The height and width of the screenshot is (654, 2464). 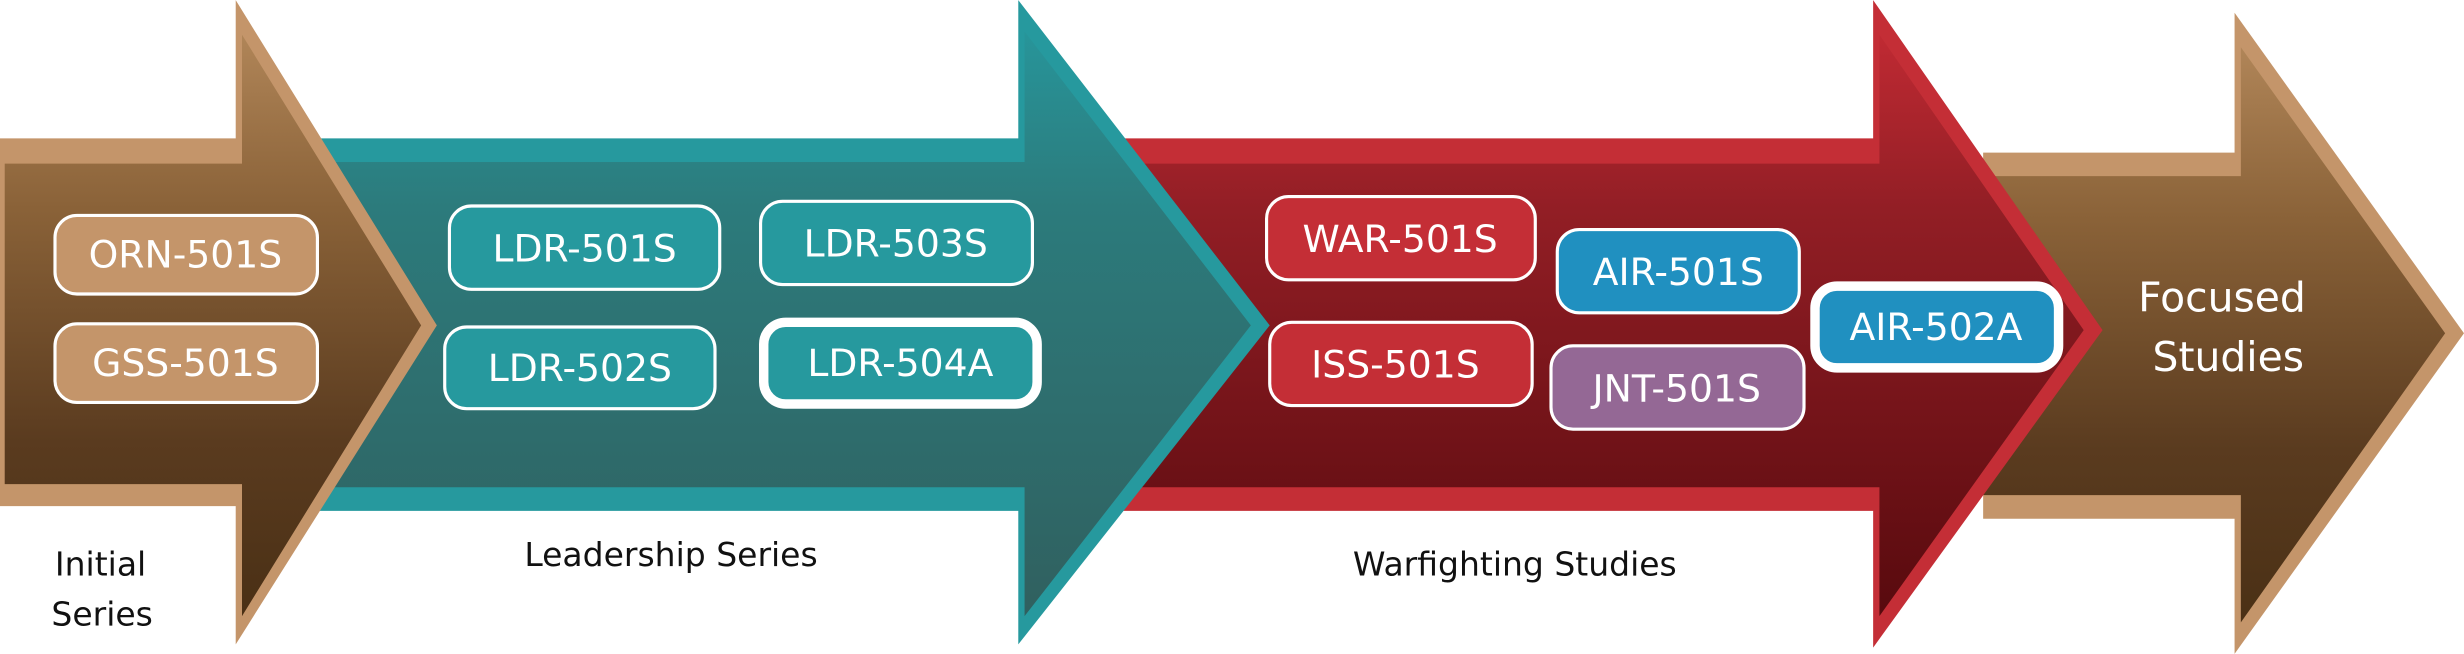 What do you see at coordinates (101, 614) in the screenshot?
I see `stage-label-initial-line2: Series` at bounding box center [101, 614].